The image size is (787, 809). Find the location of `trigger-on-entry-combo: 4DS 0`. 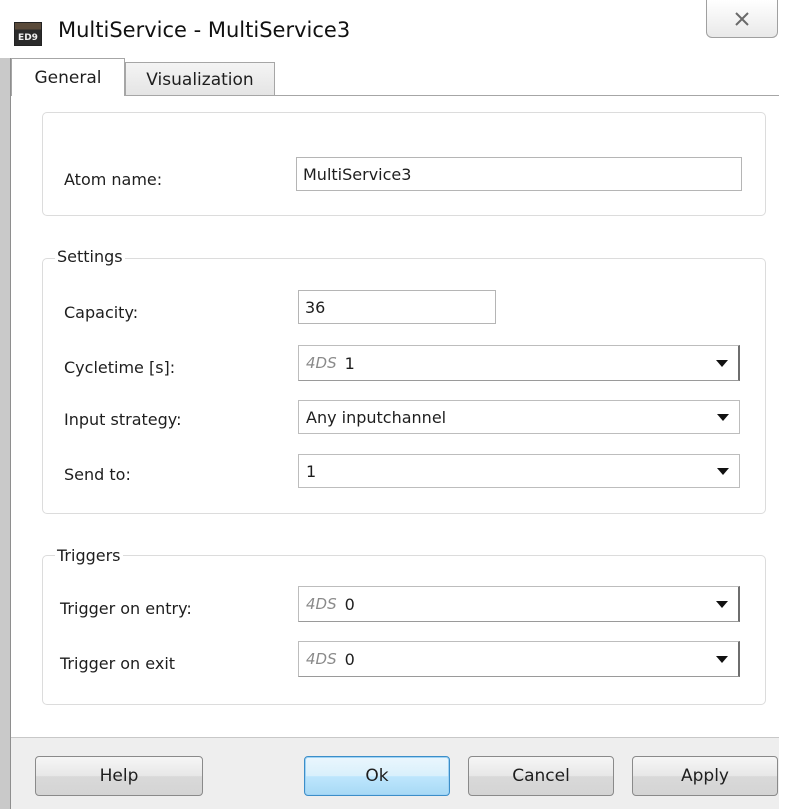

trigger-on-entry-combo: 4DS 0 is located at coordinates (519, 604).